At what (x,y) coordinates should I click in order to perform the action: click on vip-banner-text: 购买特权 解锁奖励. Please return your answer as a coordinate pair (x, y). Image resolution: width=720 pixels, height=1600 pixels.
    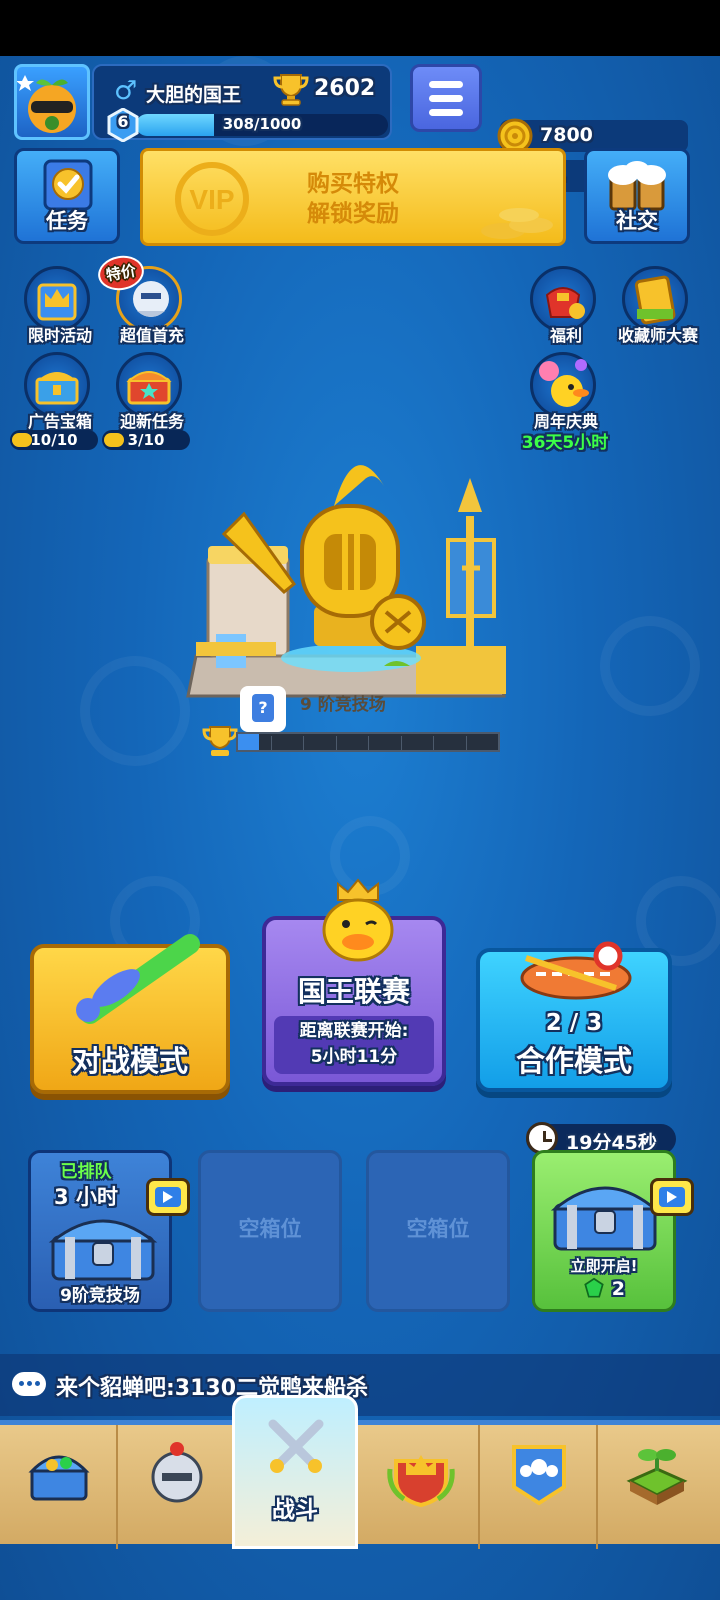
    Looking at the image, I should click on (353, 199).